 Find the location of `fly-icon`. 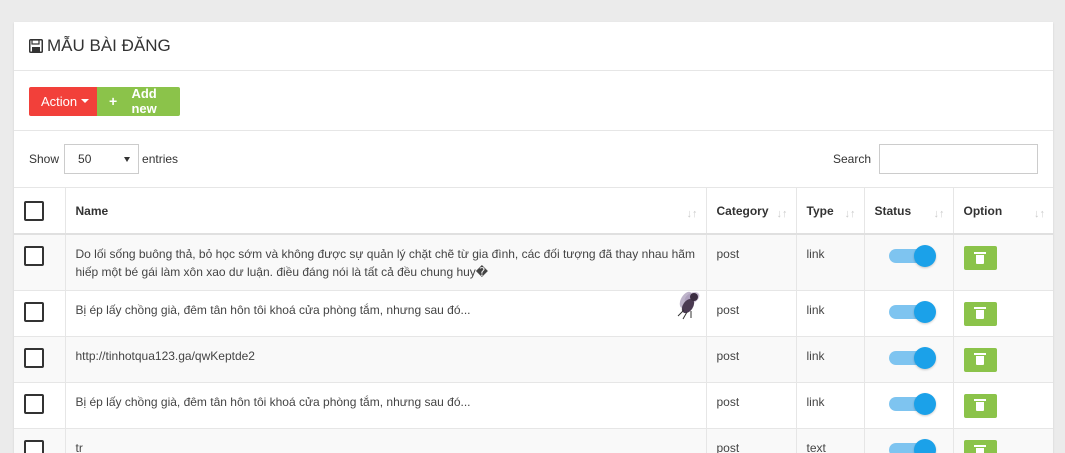

fly-icon is located at coordinates (688, 305).